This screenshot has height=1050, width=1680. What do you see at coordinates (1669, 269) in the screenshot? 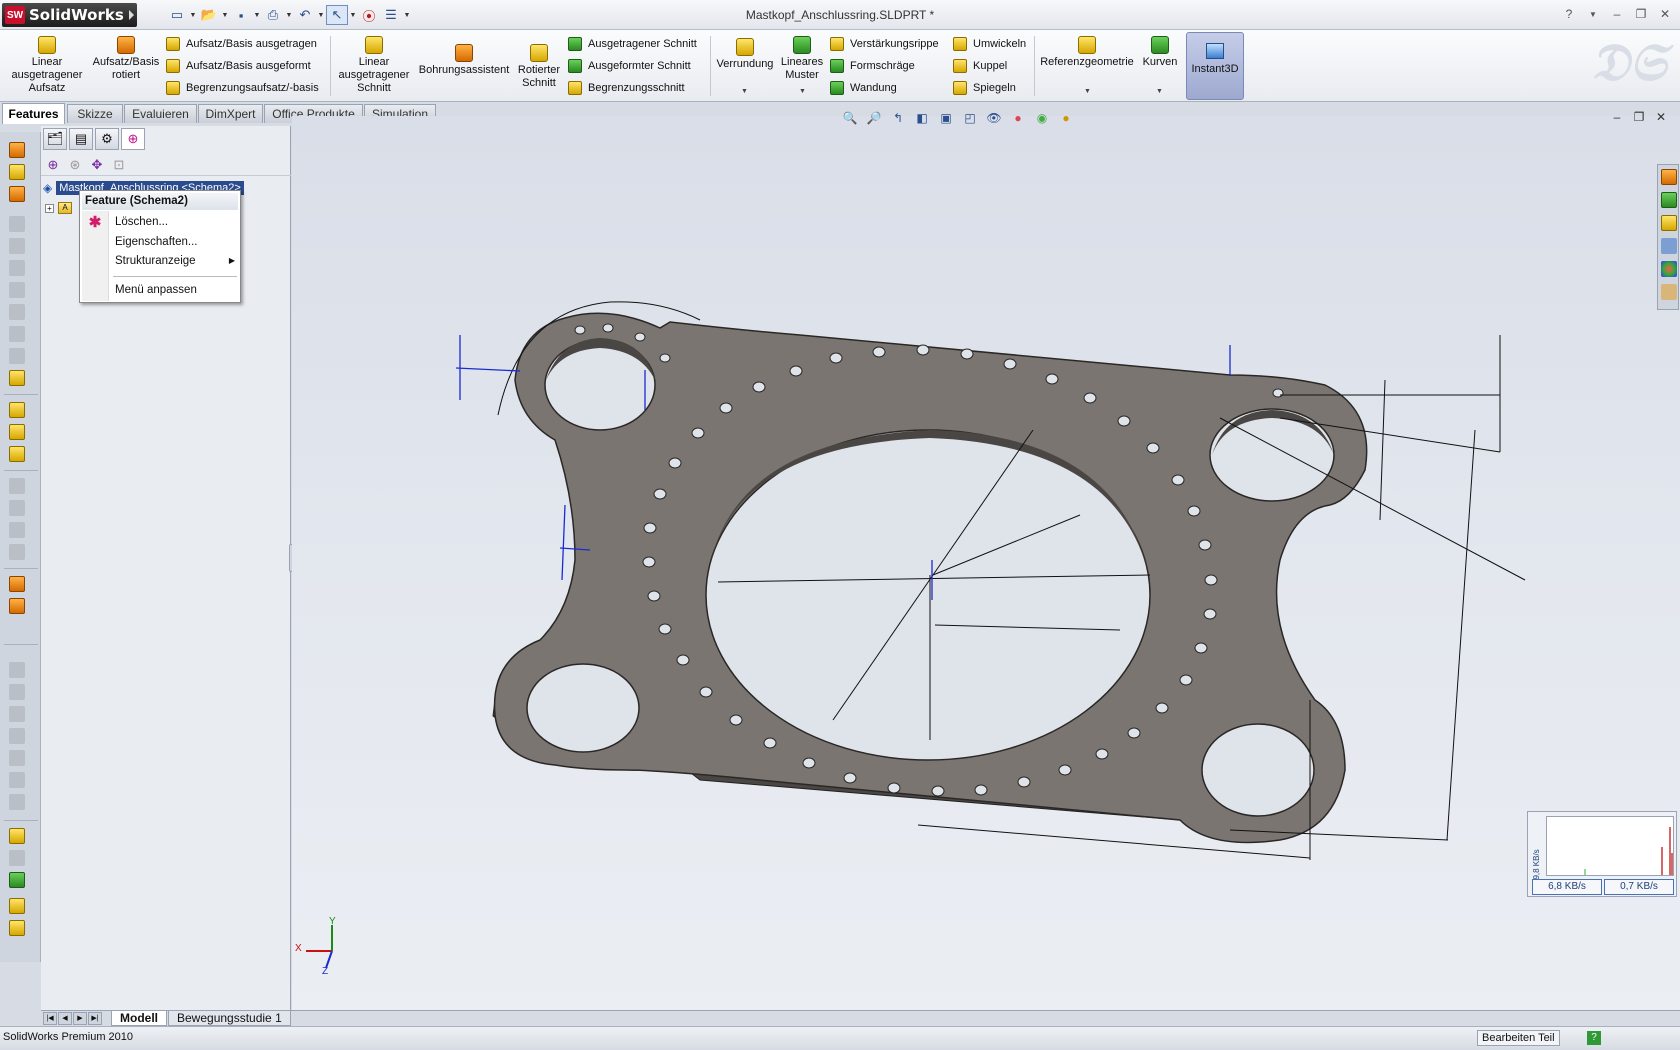
I see `appearances-icon` at bounding box center [1669, 269].